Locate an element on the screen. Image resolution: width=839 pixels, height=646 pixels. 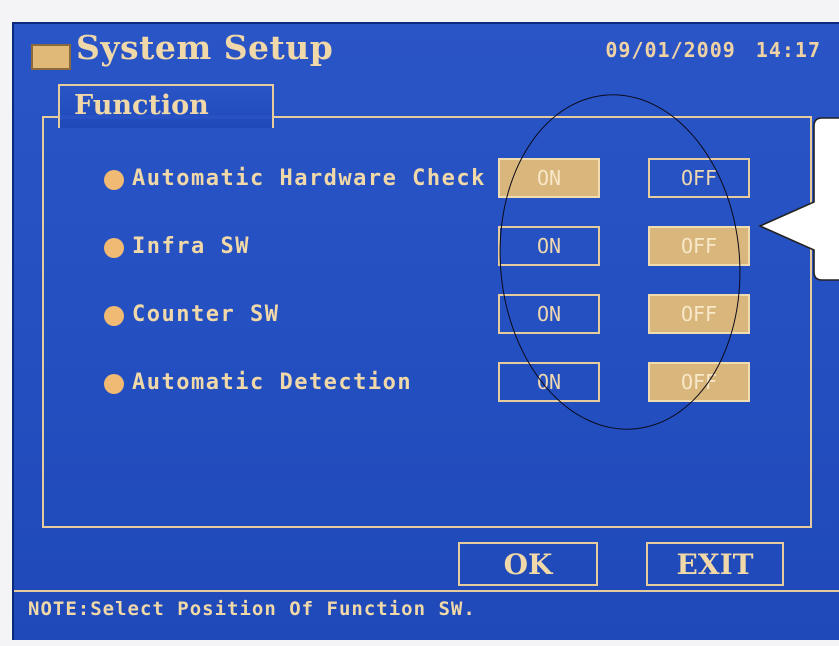
ok-button: OK is located at coordinates (528, 564).